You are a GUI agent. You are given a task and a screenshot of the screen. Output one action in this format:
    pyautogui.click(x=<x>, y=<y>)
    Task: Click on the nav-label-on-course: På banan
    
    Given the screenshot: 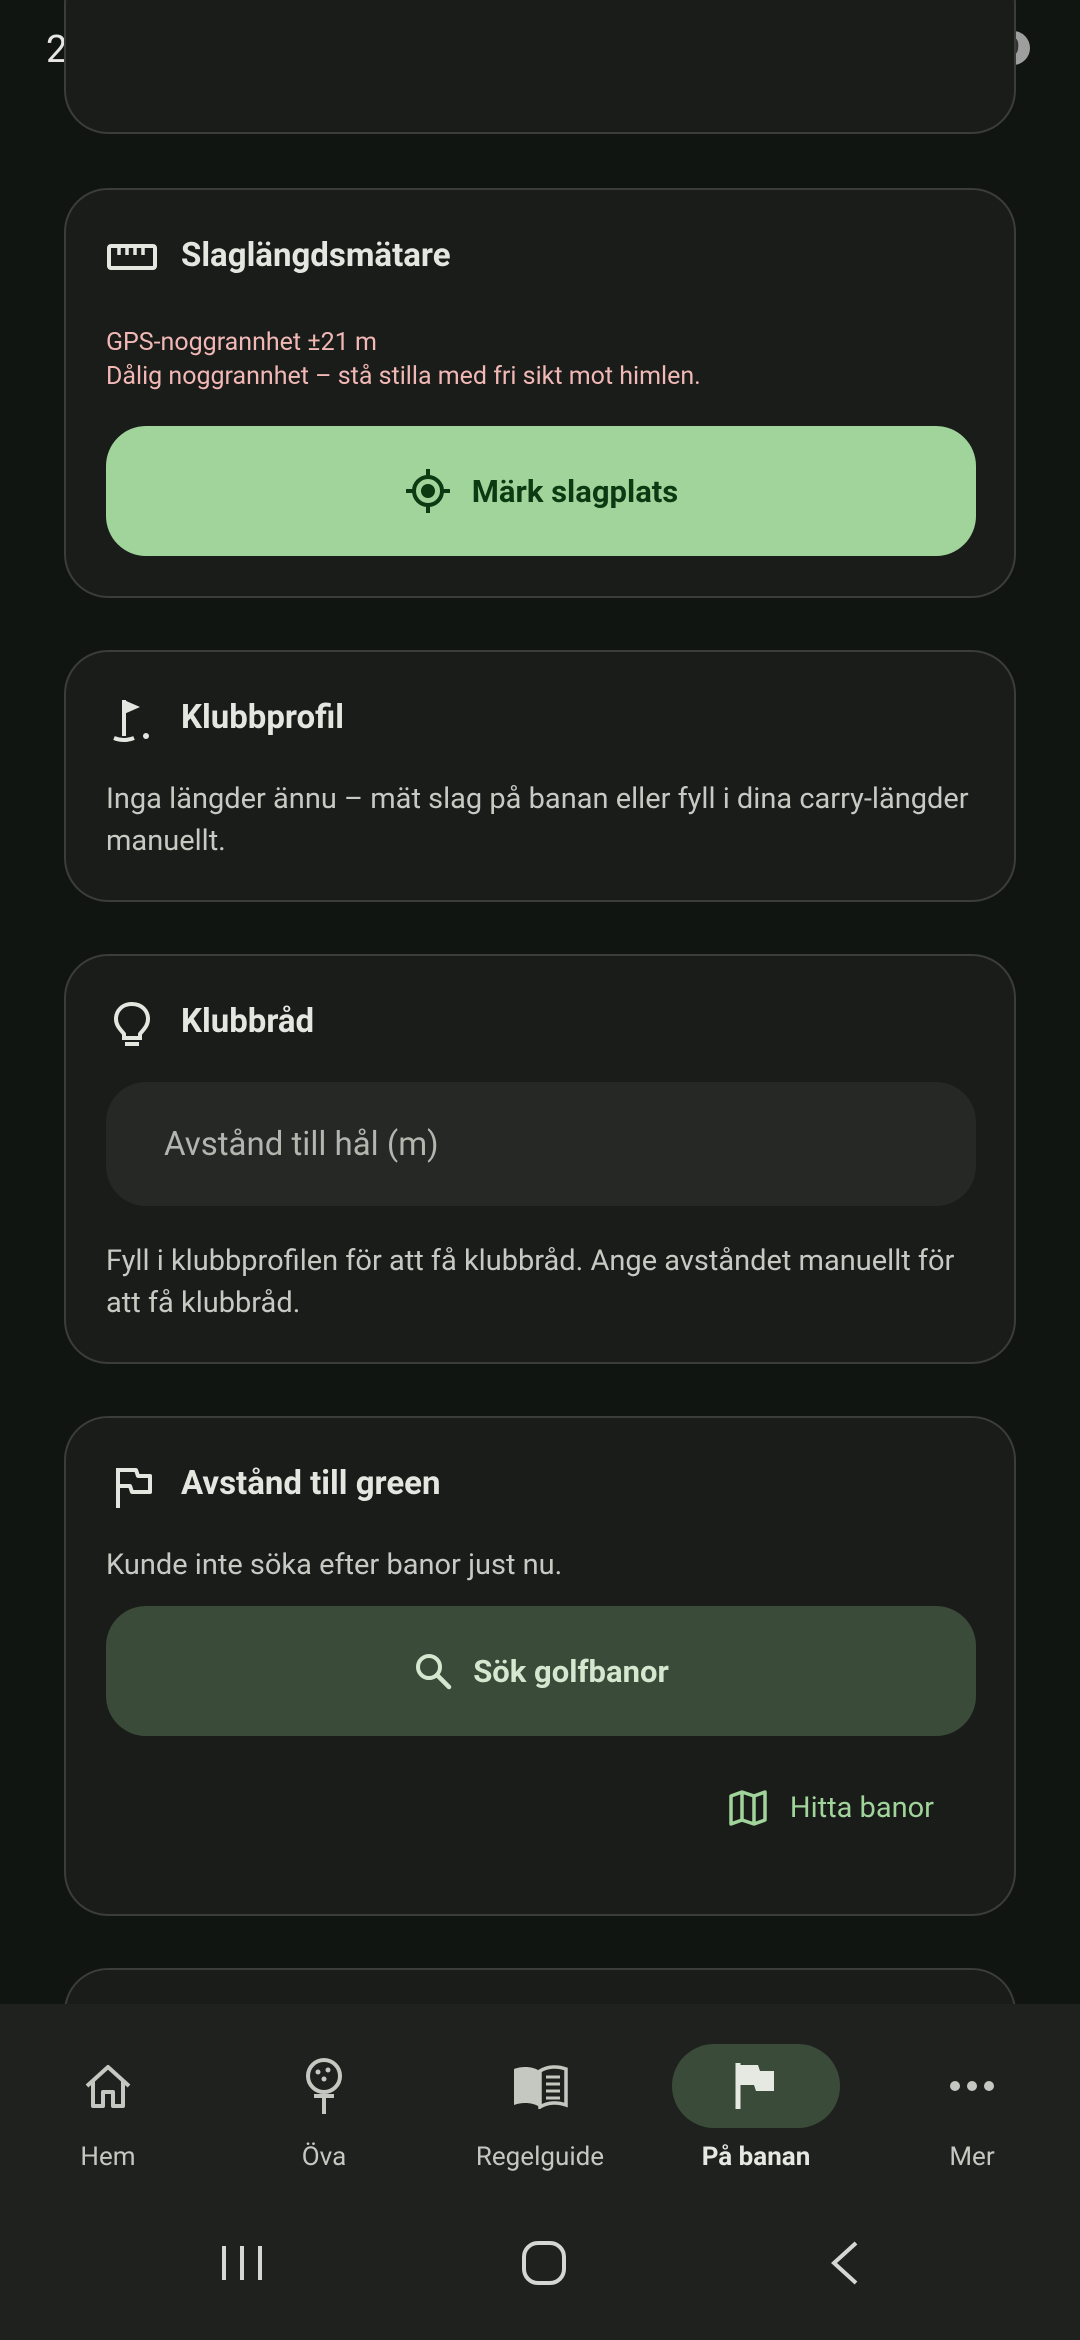 What is the action you would take?
    pyautogui.click(x=756, y=2157)
    